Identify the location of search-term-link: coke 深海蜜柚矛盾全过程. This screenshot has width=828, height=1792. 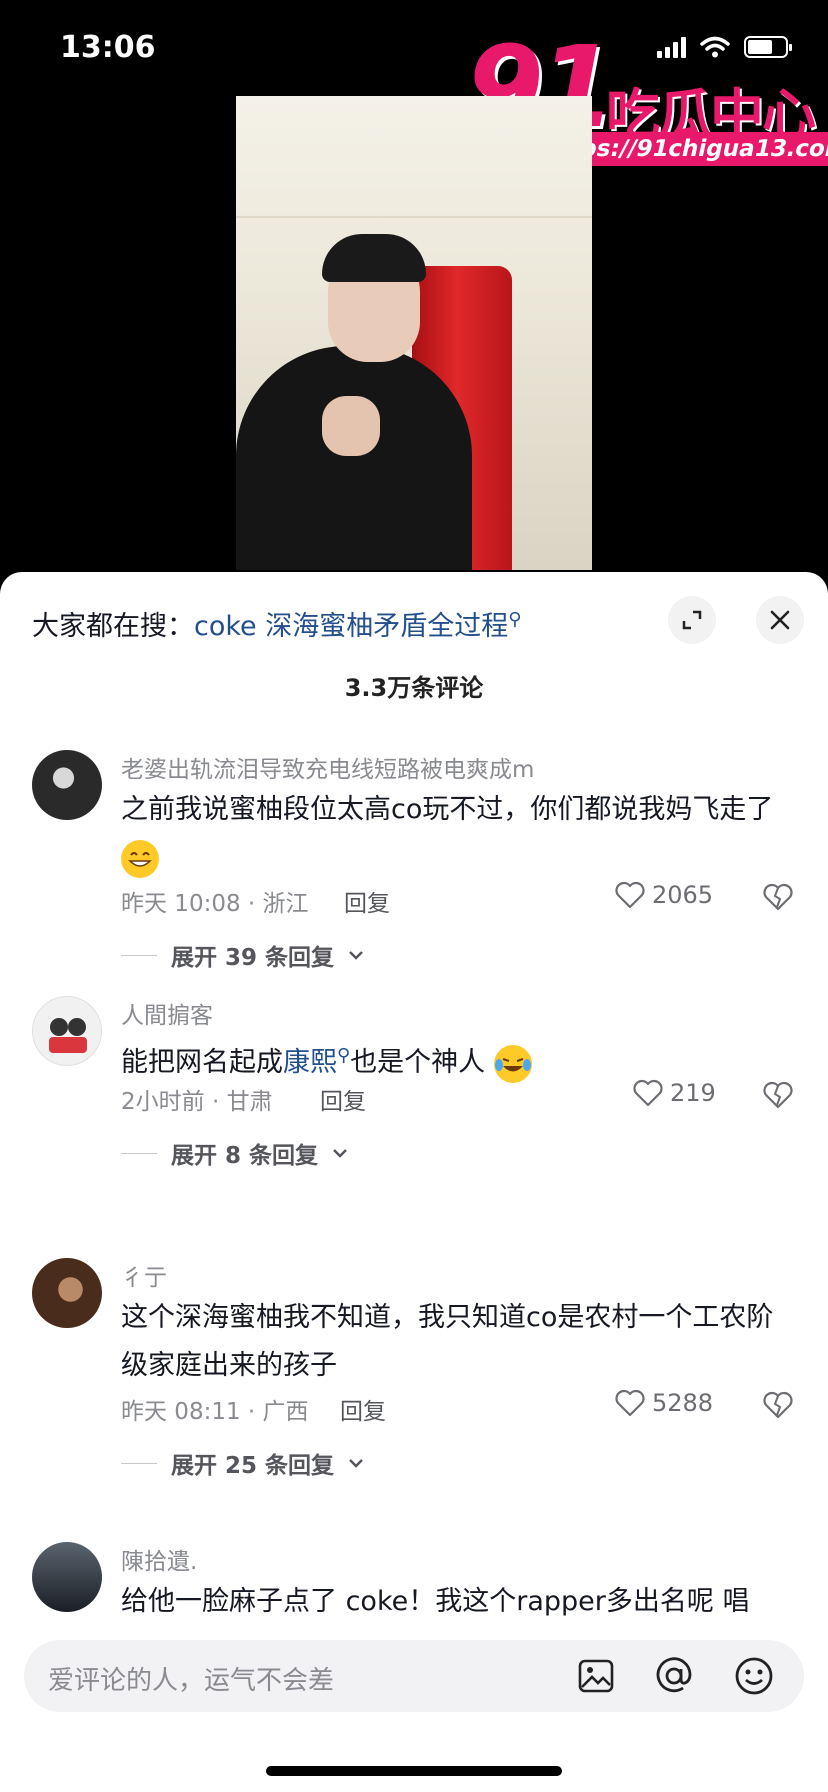
(351, 626).